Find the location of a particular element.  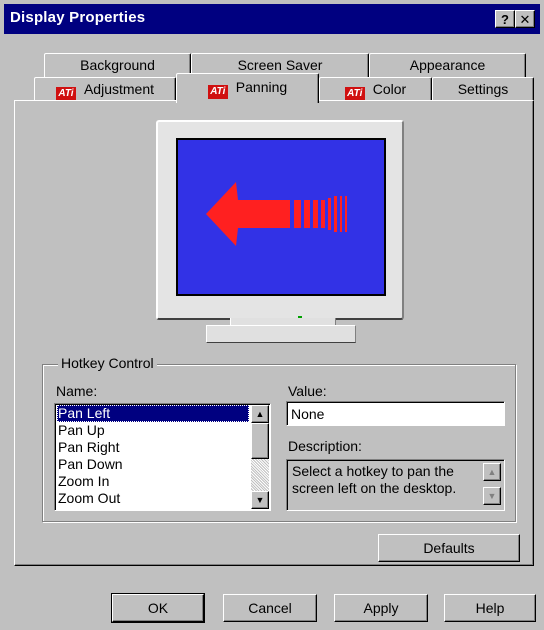

list-item: Pan Right is located at coordinates (153, 447).